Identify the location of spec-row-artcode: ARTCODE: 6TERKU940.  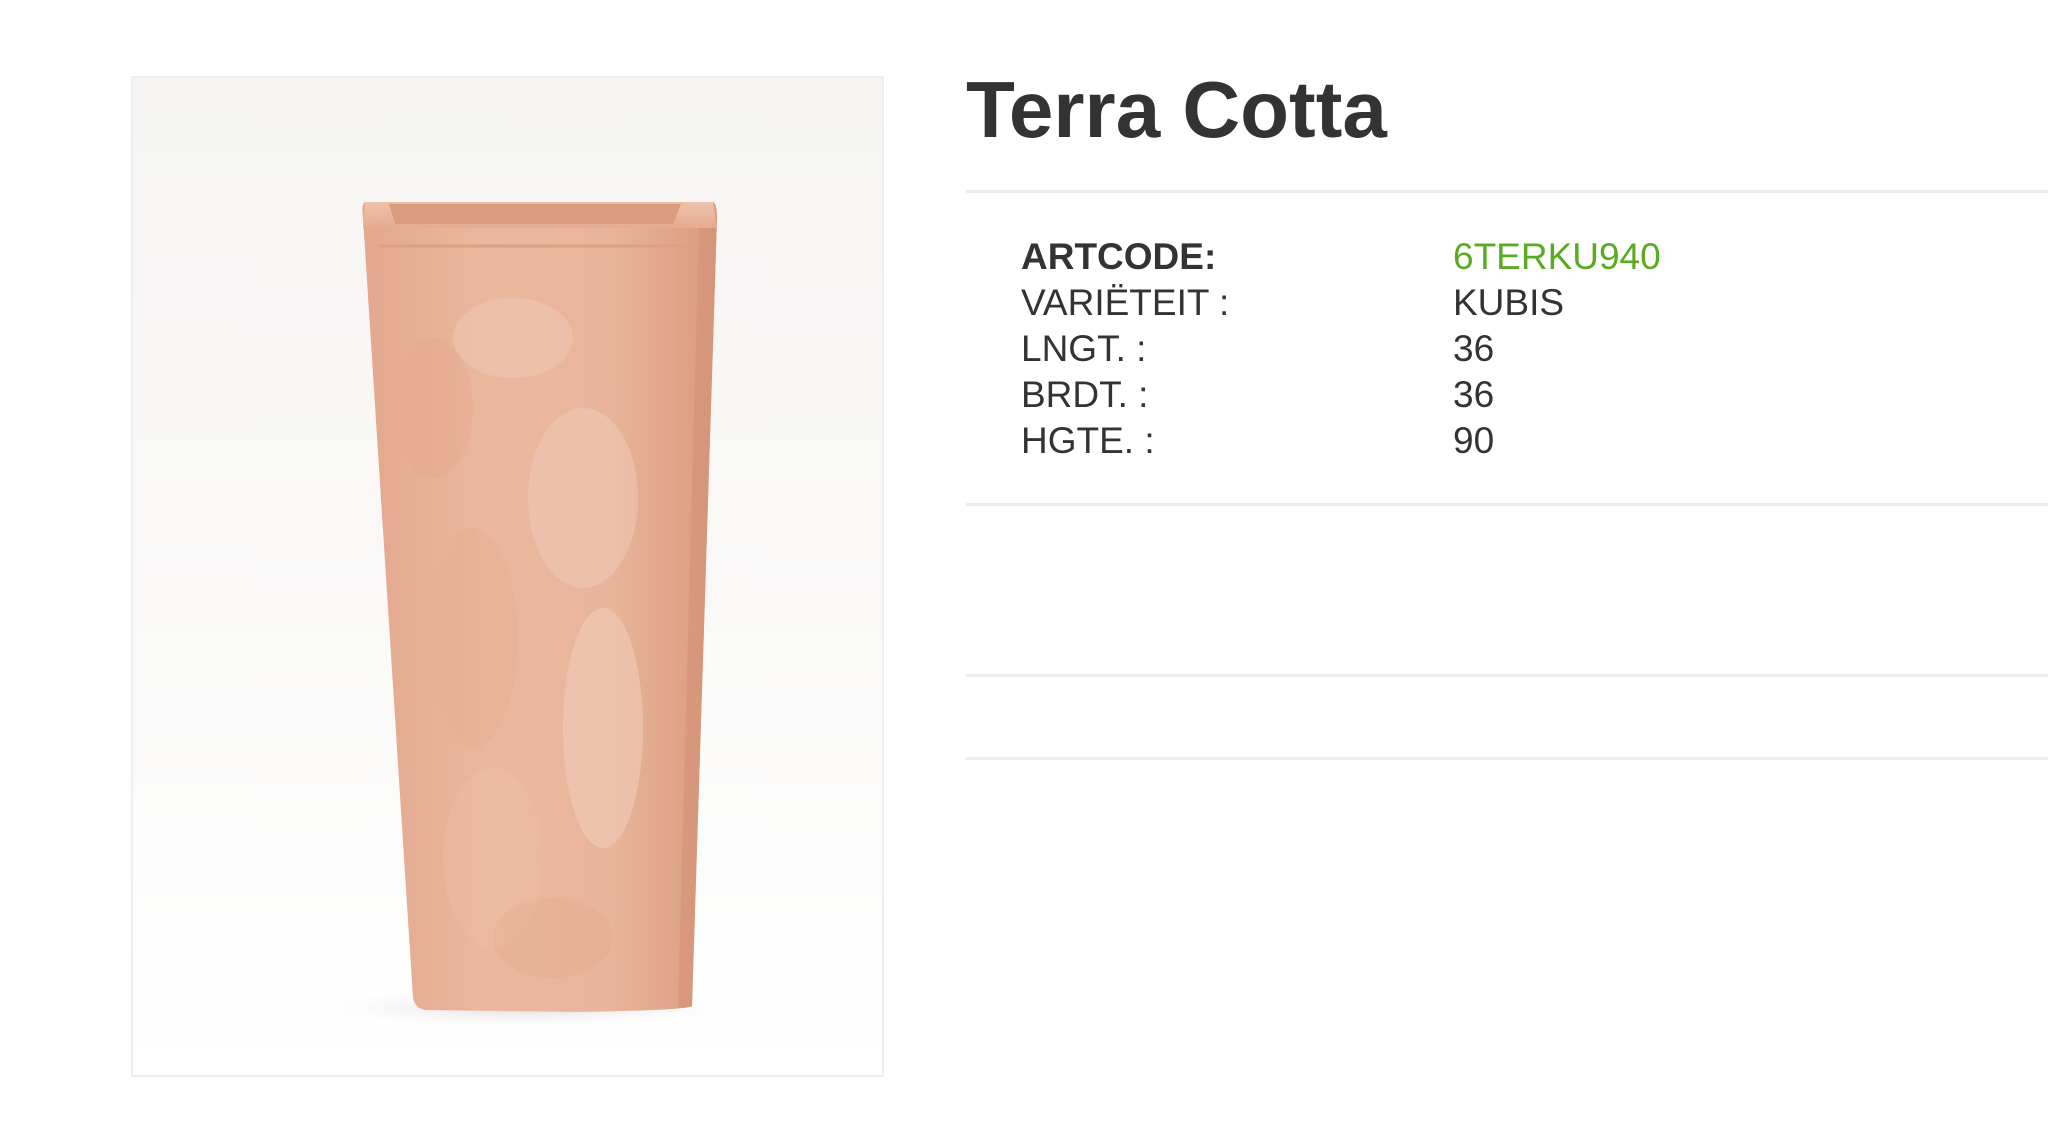
(1341, 257).